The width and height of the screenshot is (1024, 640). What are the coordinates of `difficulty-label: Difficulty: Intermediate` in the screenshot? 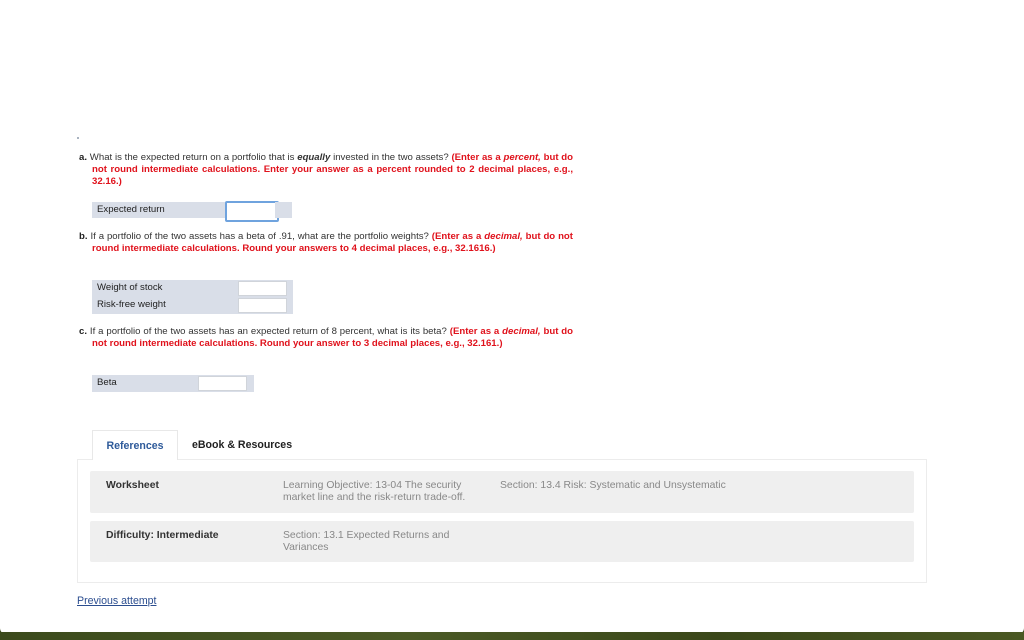 It's located at (162, 535).